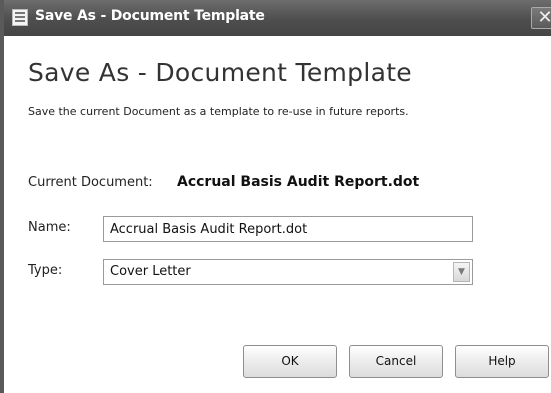  I want to click on name-input, so click(288, 229).